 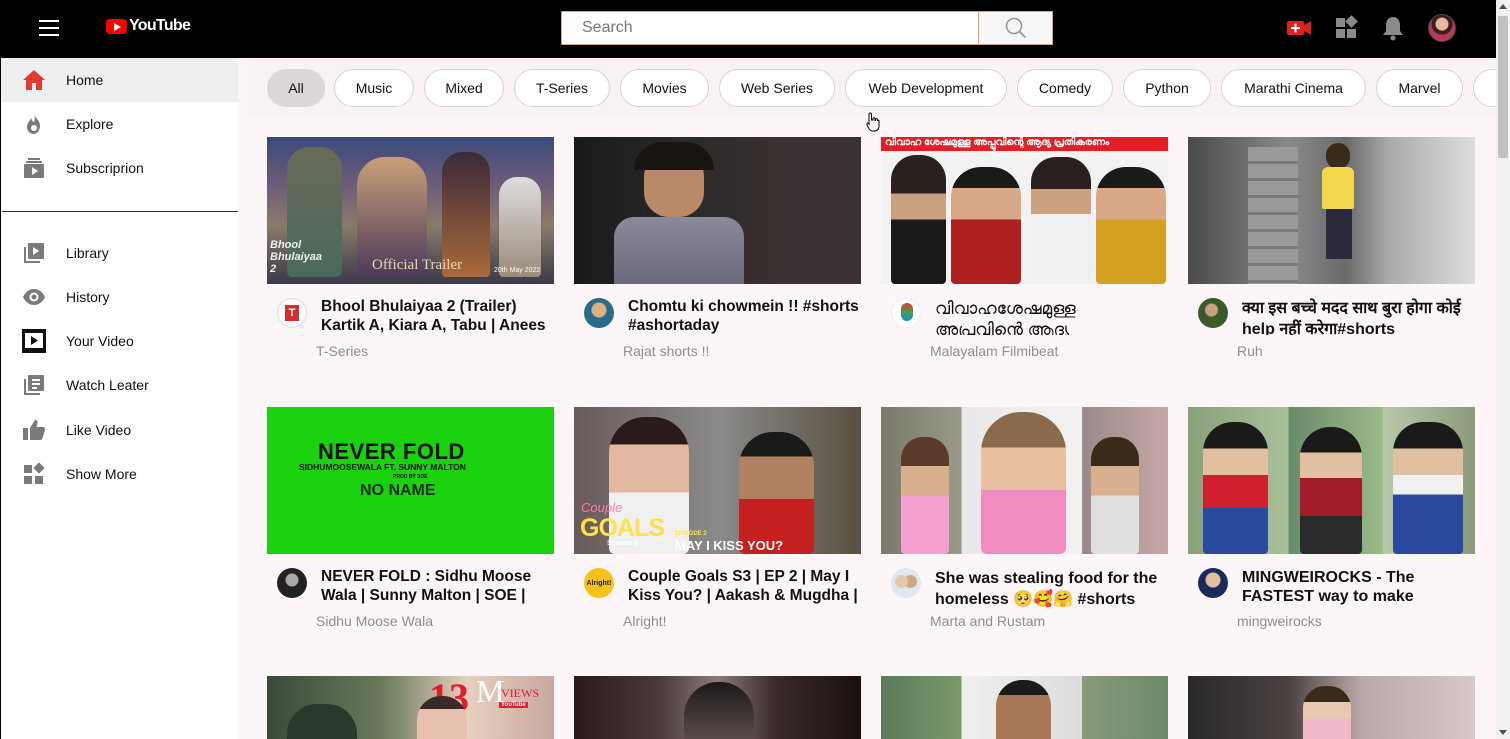 I want to click on user-avatar, so click(x=1442, y=28).